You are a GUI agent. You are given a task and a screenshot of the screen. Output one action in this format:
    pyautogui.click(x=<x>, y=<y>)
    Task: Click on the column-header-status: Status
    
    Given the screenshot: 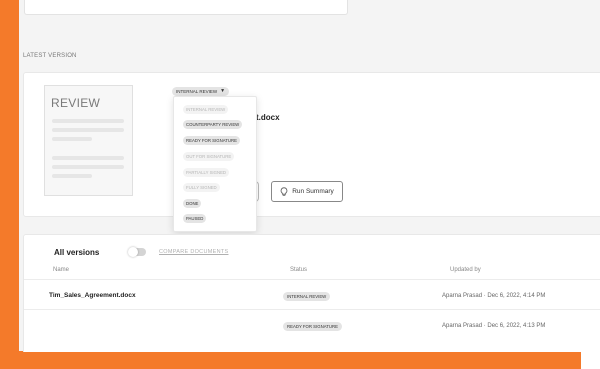 What is the action you would take?
    pyautogui.click(x=299, y=270)
    